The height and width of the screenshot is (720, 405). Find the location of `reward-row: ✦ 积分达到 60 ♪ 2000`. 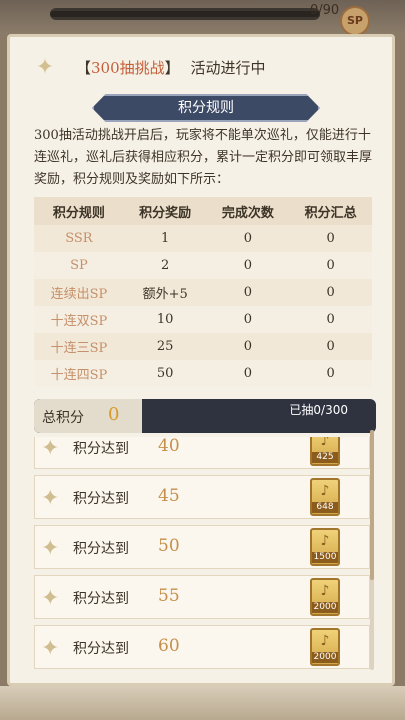

reward-row: ✦ 积分达到 60 ♪ 2000 is located at coordinates (202, 647).